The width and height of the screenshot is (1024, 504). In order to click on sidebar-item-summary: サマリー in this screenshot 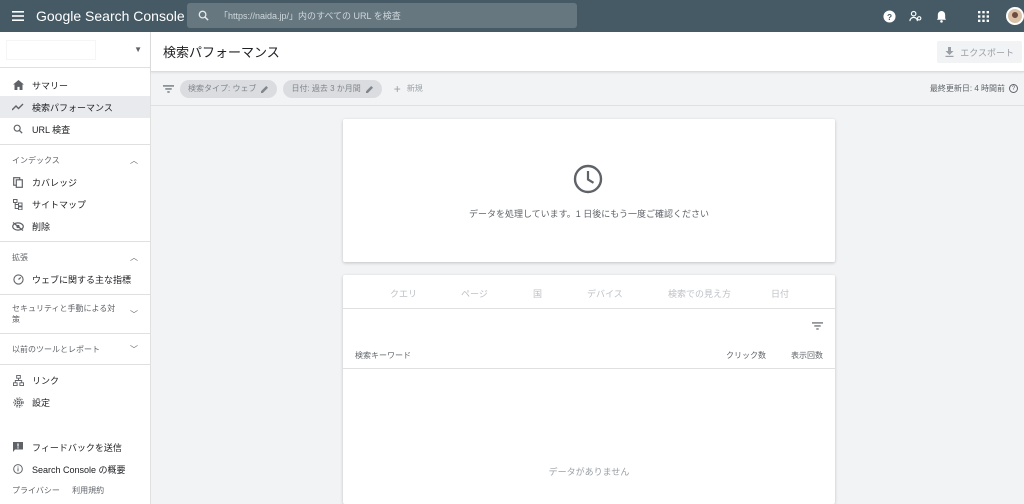, I will do `click(75, 85)`.